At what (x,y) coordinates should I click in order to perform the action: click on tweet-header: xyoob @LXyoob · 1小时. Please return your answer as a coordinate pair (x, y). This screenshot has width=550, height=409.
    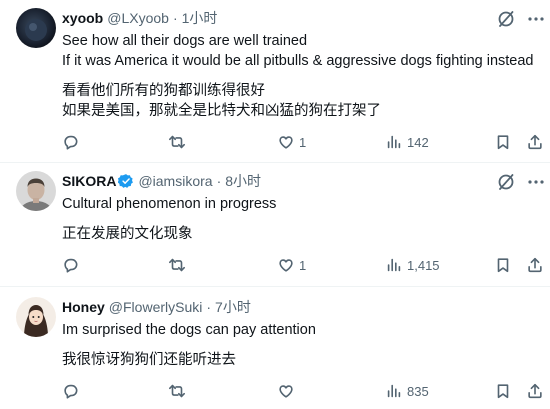
    Looking at the image, I should click on (300, 18).